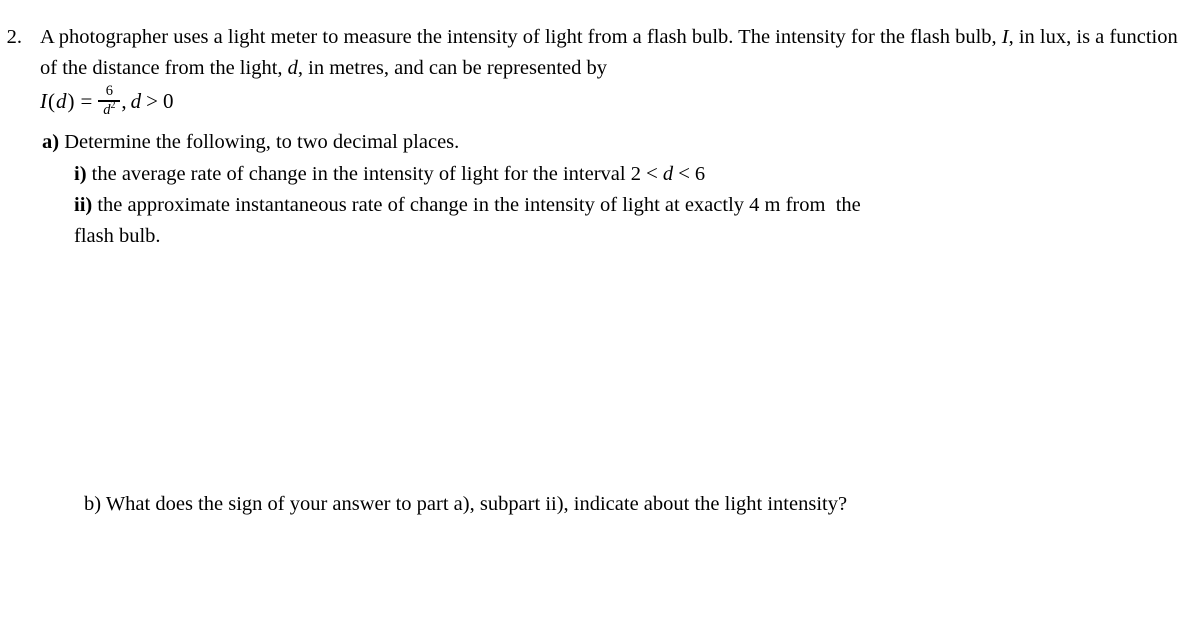 The width and height of the screenshot is (1200, 623). I want to click on equation-fraction: 6 d2, so click(109, 100).